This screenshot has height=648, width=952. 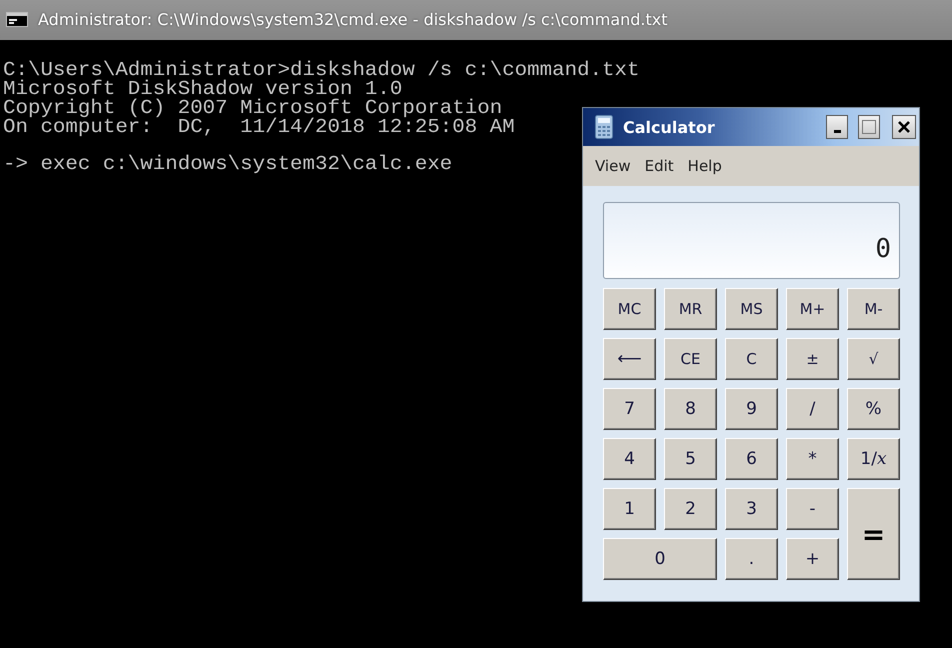 What do you see at coordinates (812, 309) in the screenshot?
I see `calculator-key: M+` at bounding box center [812, 309].